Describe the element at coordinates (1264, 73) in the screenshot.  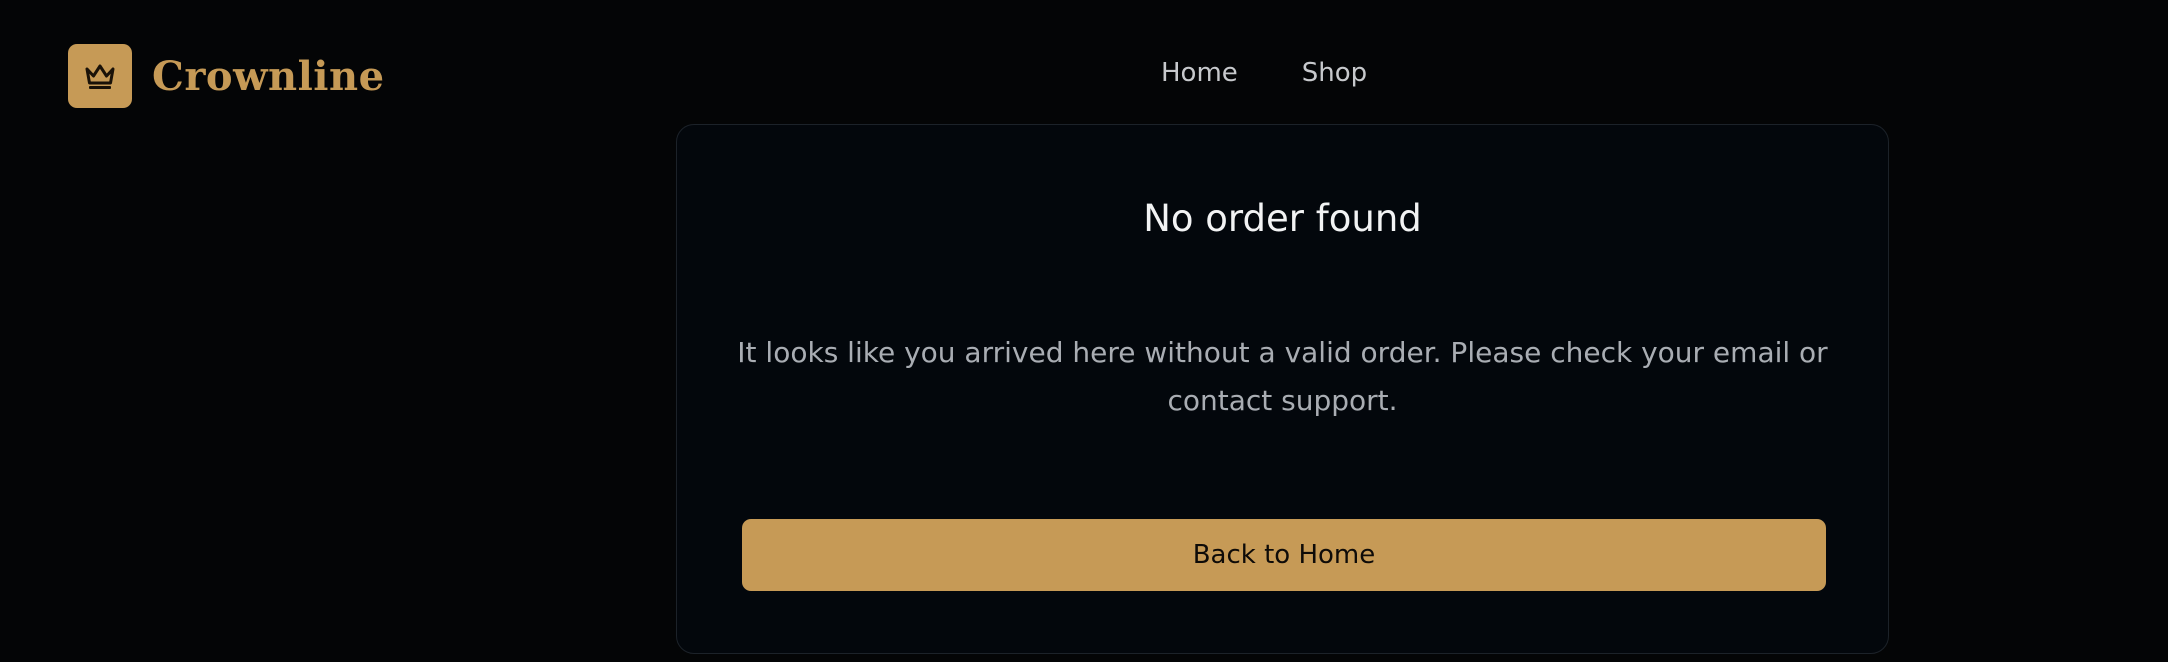
I see `main-nav: Home Shop` at that location.